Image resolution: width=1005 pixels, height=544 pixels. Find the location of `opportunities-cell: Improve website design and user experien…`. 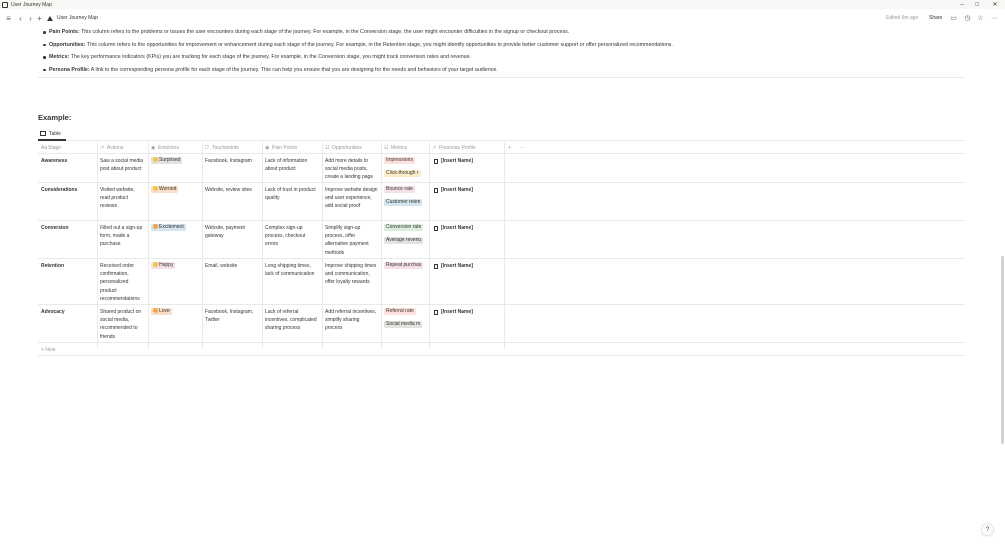

opportunities-cell: Improve website design and user experien… is located at coordinates (351, 197).